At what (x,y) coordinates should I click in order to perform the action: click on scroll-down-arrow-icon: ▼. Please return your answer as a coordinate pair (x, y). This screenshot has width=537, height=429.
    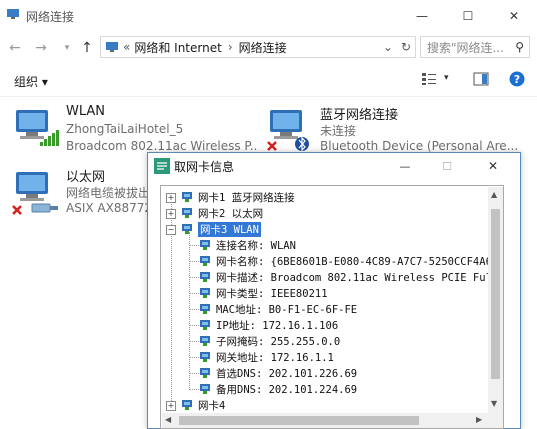
    Looking at the image, I should click on (494, 403).